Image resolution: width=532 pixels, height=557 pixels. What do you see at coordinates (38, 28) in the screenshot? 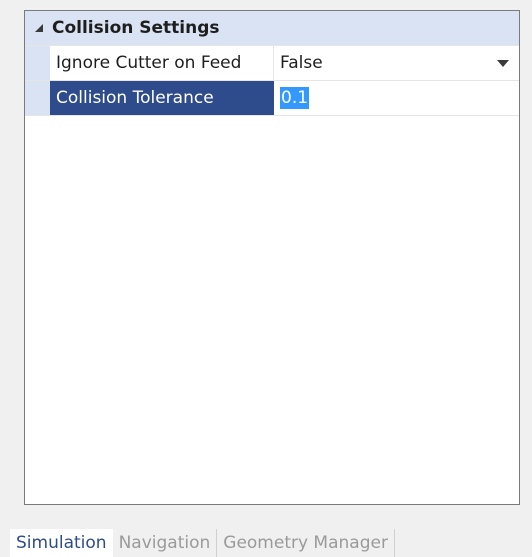
I see `collapse-triangle-icon` at bounding box center [38, 28].